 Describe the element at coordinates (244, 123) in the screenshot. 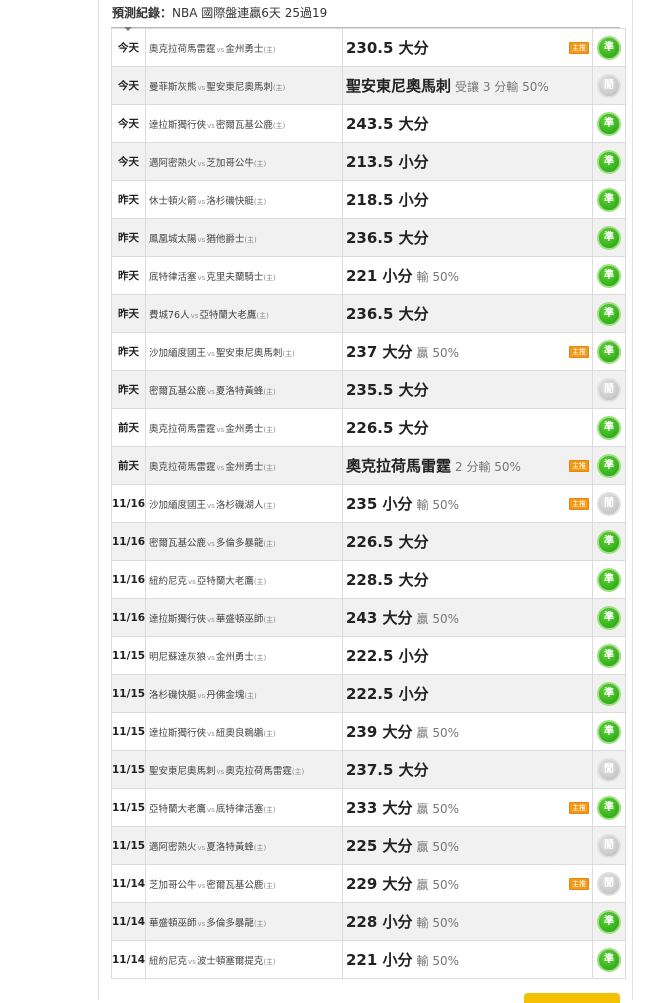

I see `row-matchup: 達拉斯獨行俠vs密爾瓦基公鹿(主)` at that location.